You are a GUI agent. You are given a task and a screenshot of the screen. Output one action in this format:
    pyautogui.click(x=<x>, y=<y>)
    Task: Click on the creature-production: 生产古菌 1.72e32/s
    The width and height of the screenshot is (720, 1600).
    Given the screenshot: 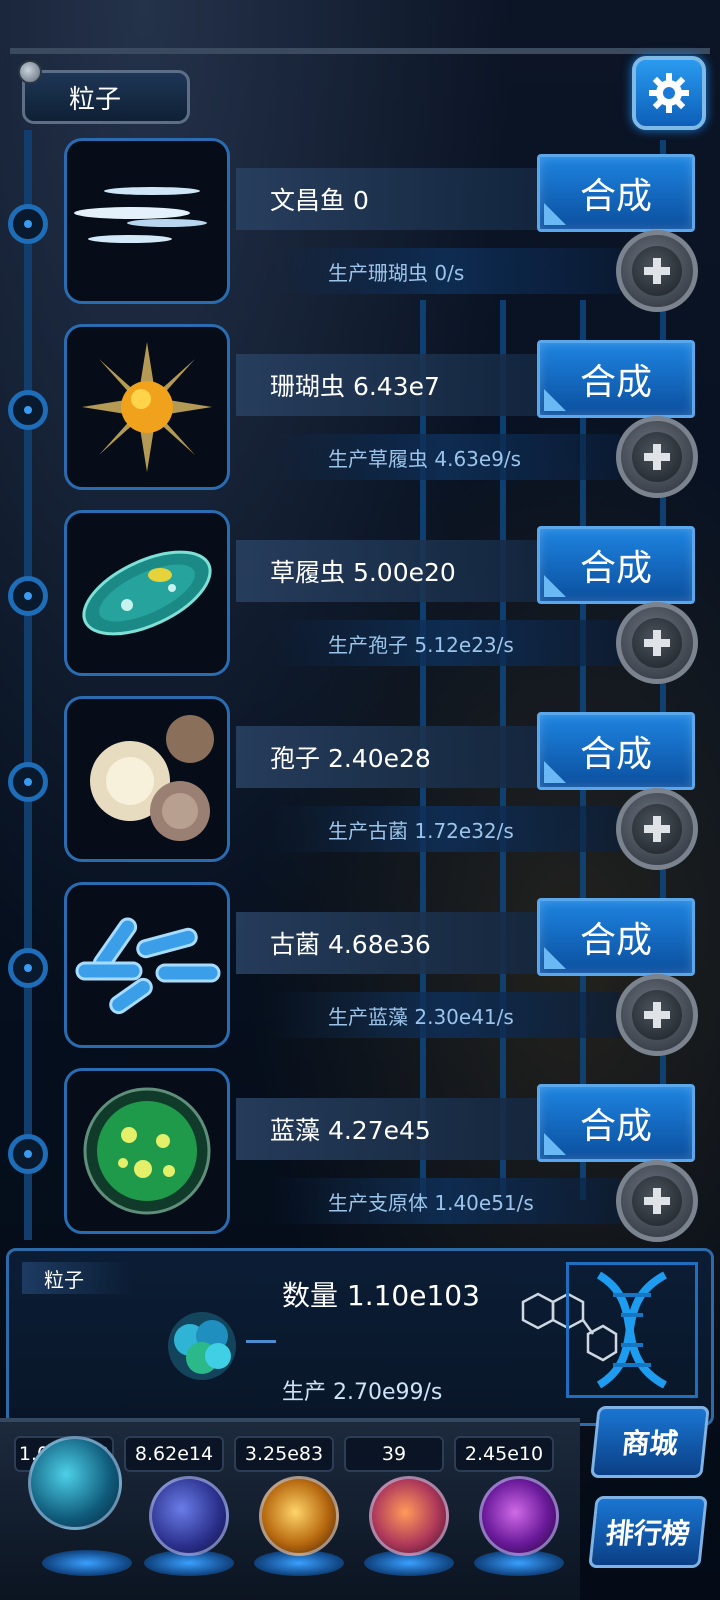 What is the action you would take?
    pyautogui.click(x=445, y=829)
    